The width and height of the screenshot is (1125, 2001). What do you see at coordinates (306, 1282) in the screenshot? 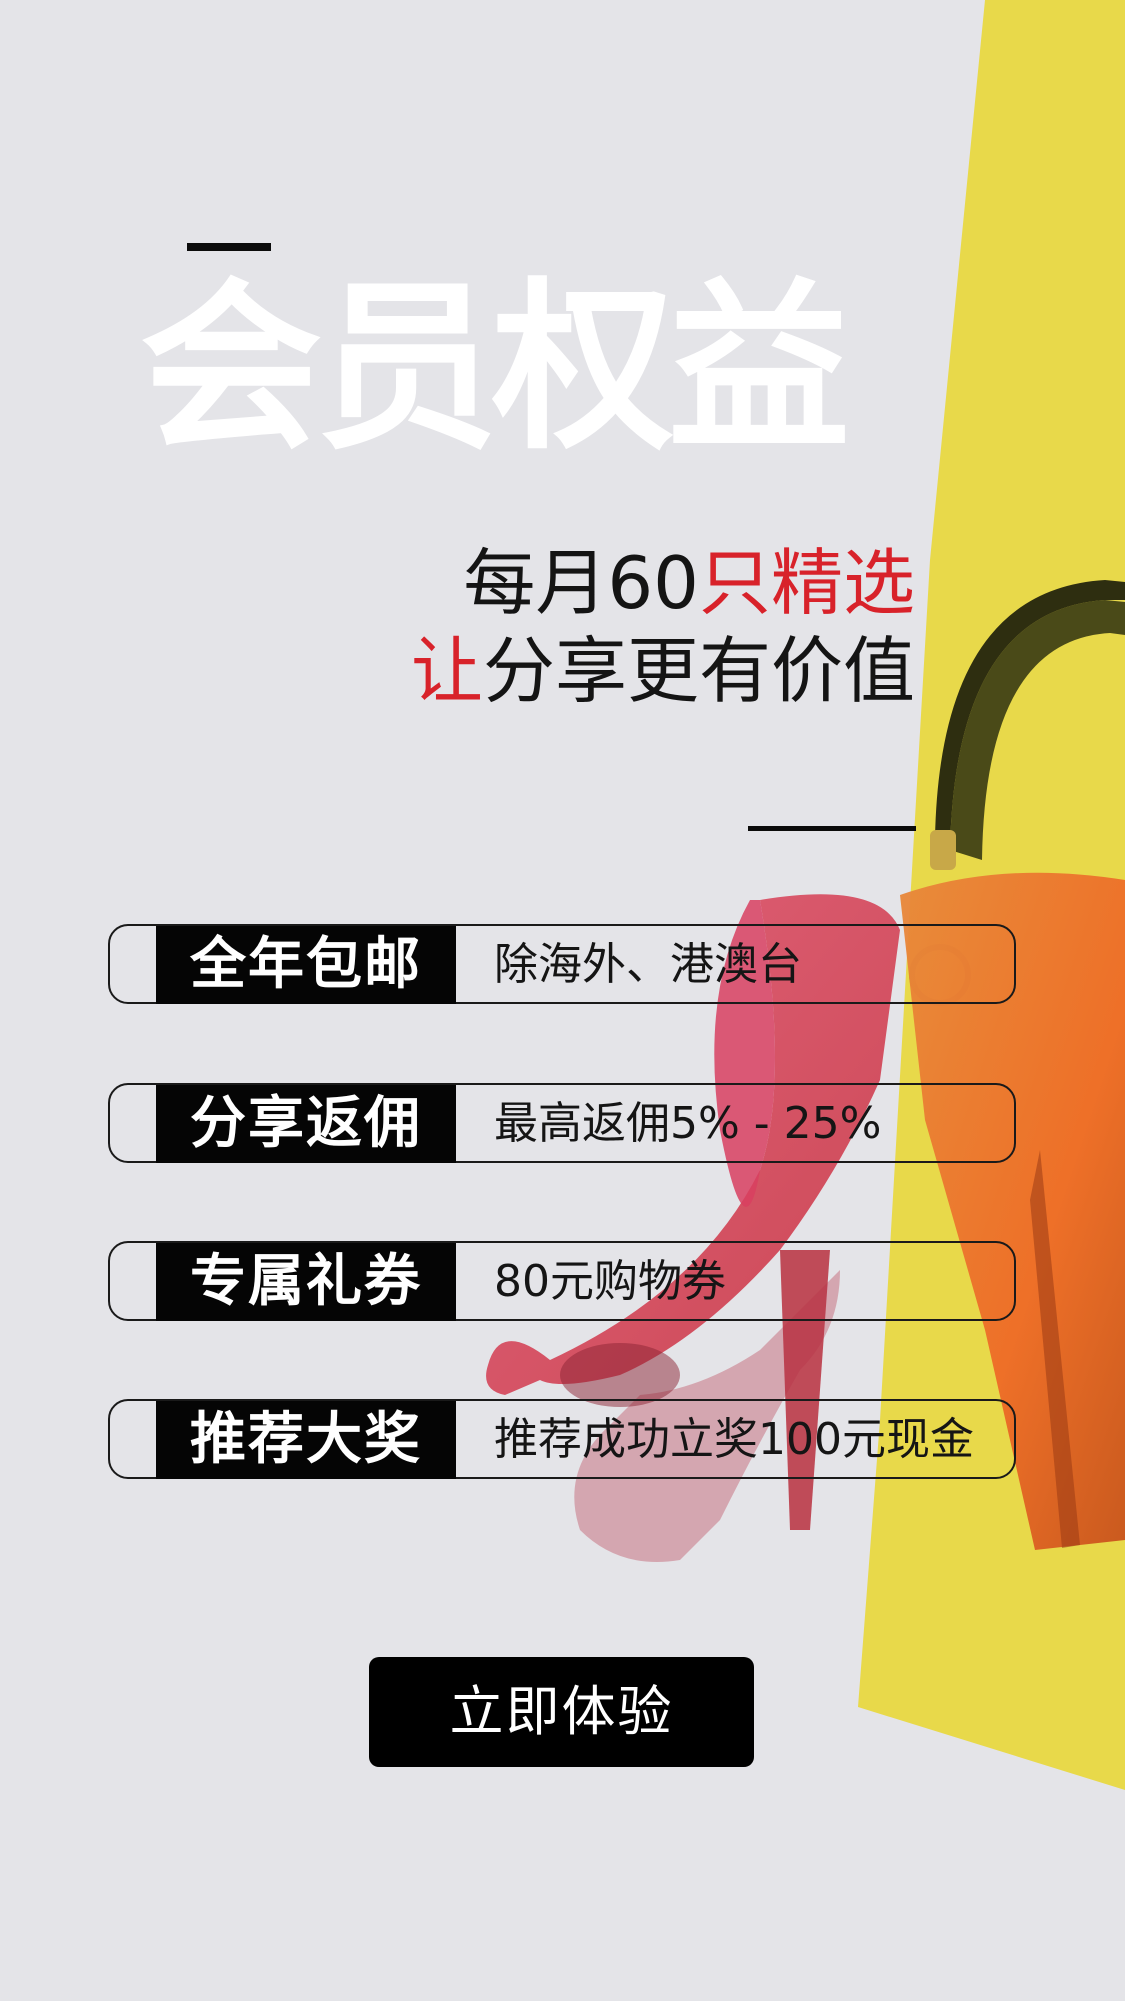
I see `benefit-label: 专属礼券` at bounding box center [306, 1282].